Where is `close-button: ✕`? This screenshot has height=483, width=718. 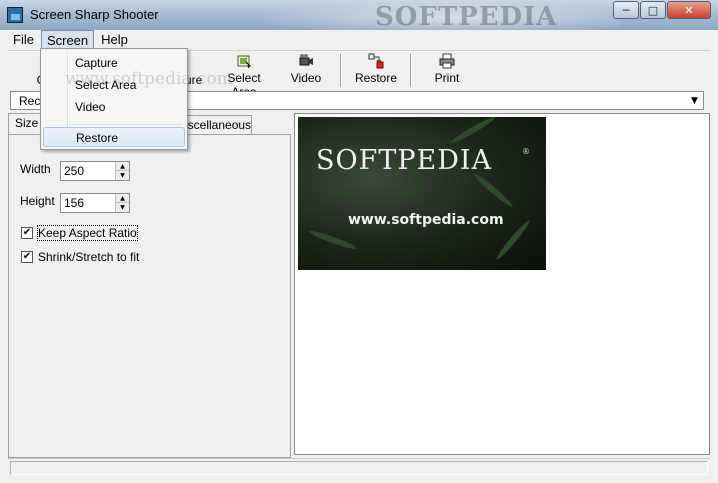 close-button: ✕ is located at coordinates (689, 10).